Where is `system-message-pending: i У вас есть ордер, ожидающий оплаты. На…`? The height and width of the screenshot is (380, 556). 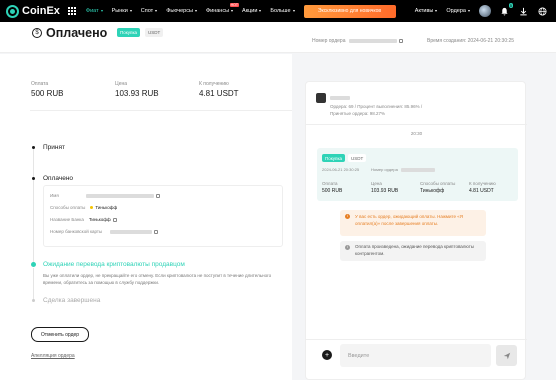
system-message-pending: i У вас есть ордер, ожидающий оплаты. На… is located at coordinates (413, 223).